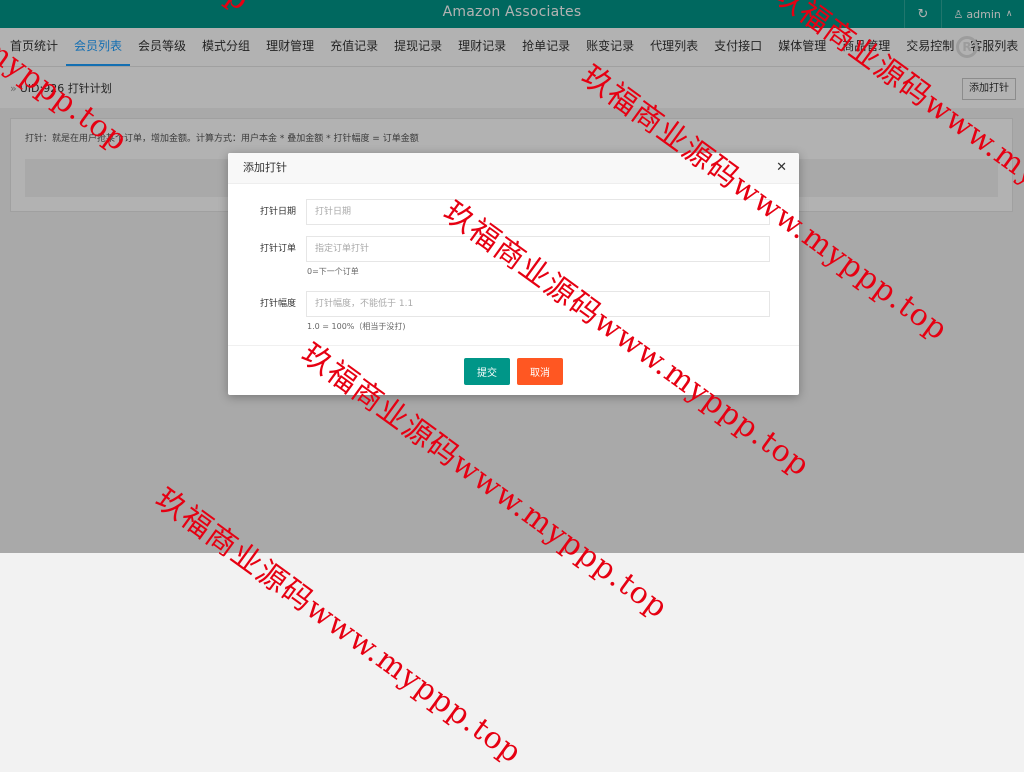  Describe the element at coordinates (487, 371) in the screenshot. I see `submit-button: 提交` at that location.